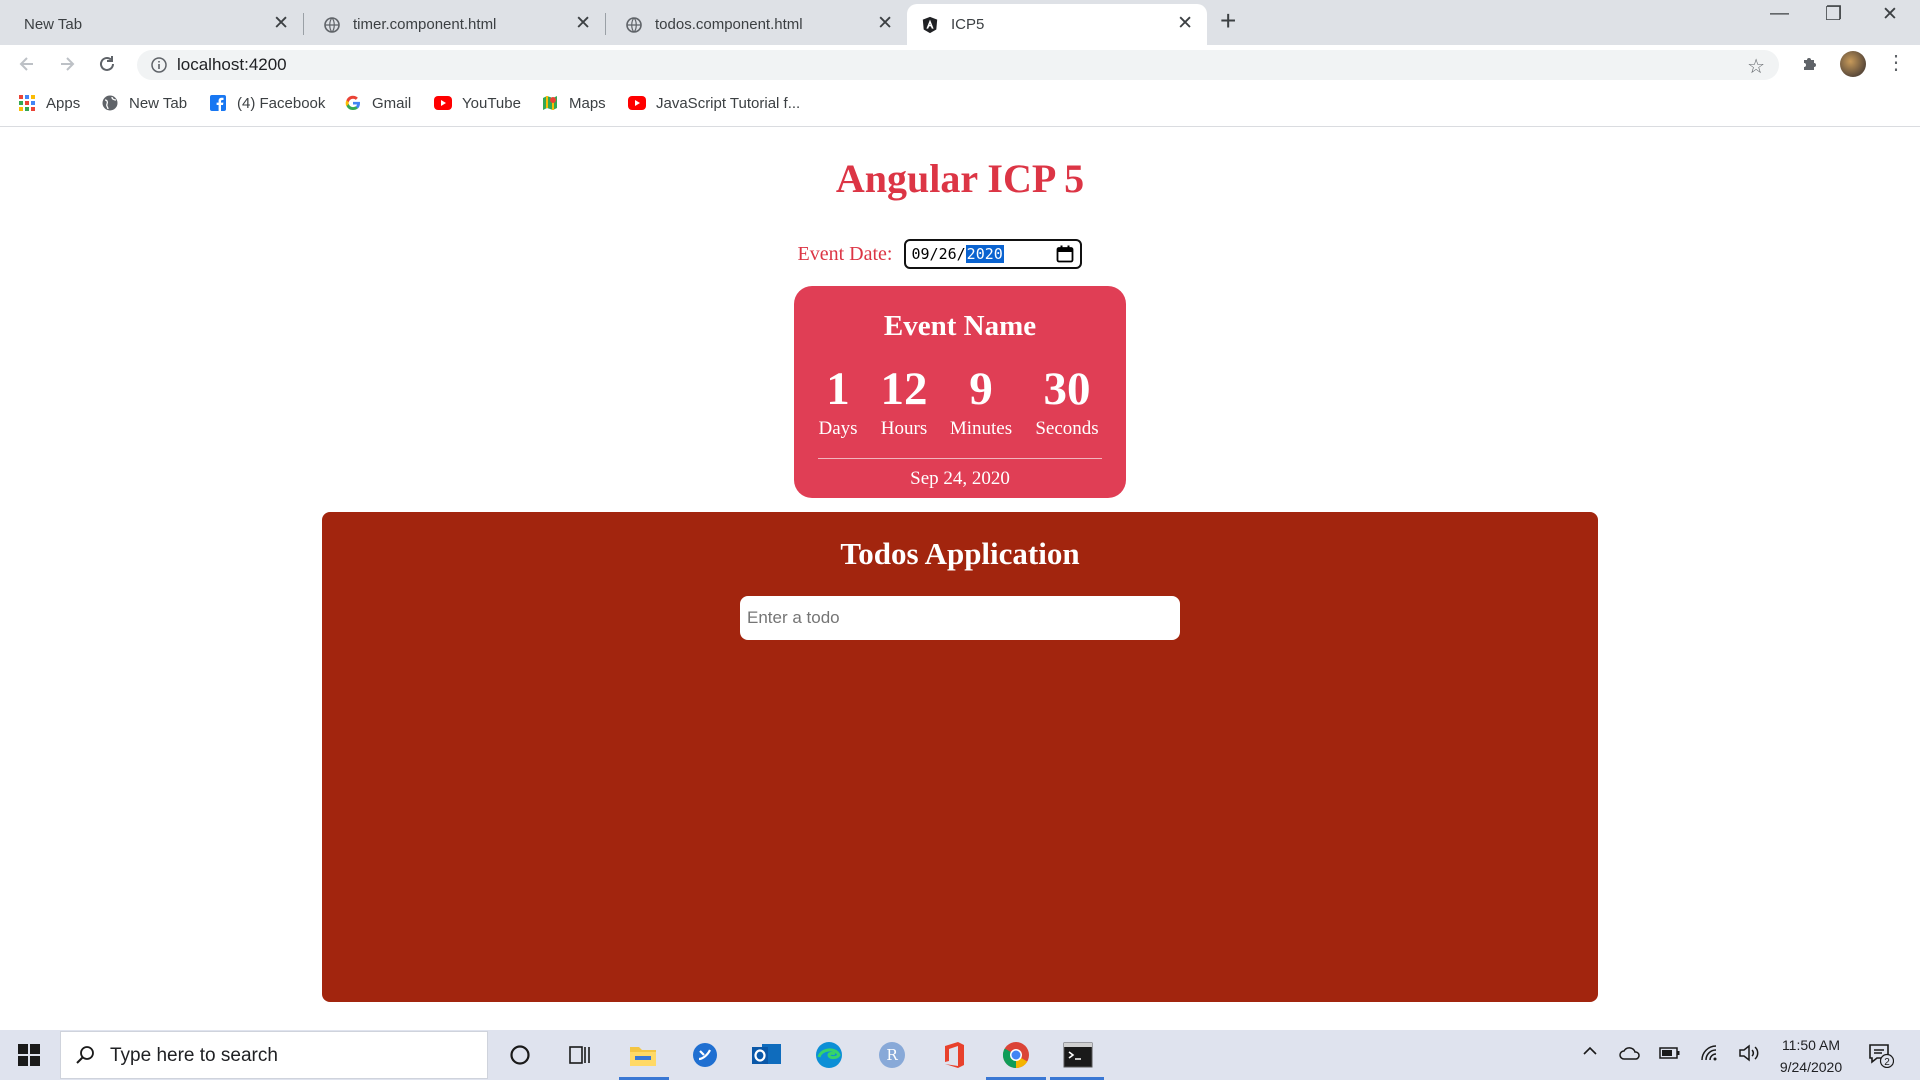 The height and width of the screenshot is (1080, 1920). What do you see at coordinates (1833, 14) in the screenshot?
I see `restore-icon: ❐` at bounding box center [1833, 14].